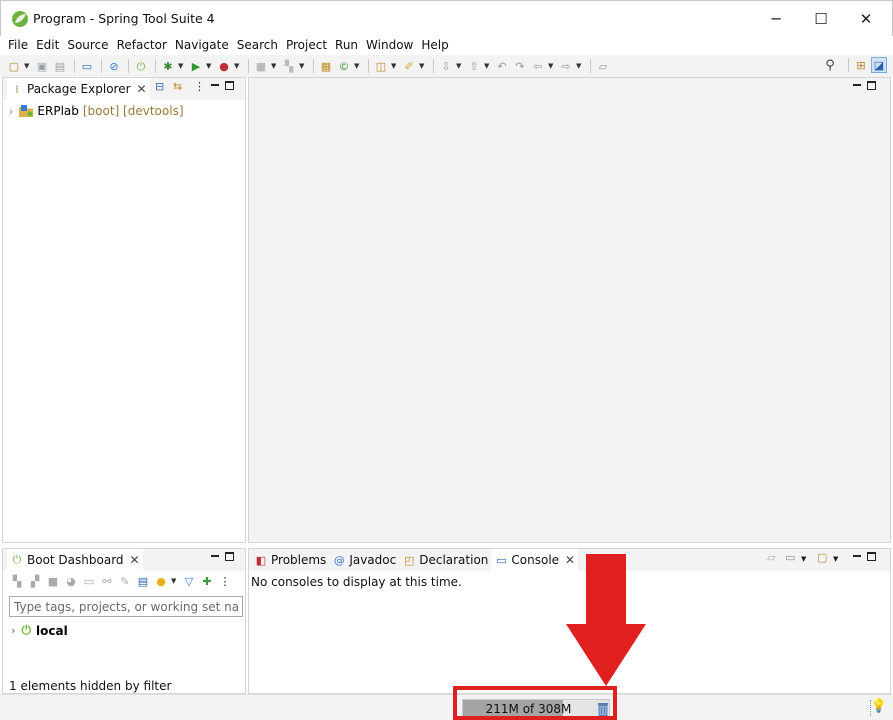  I want to click on display-console-icon: ▭, so click(790, 557).